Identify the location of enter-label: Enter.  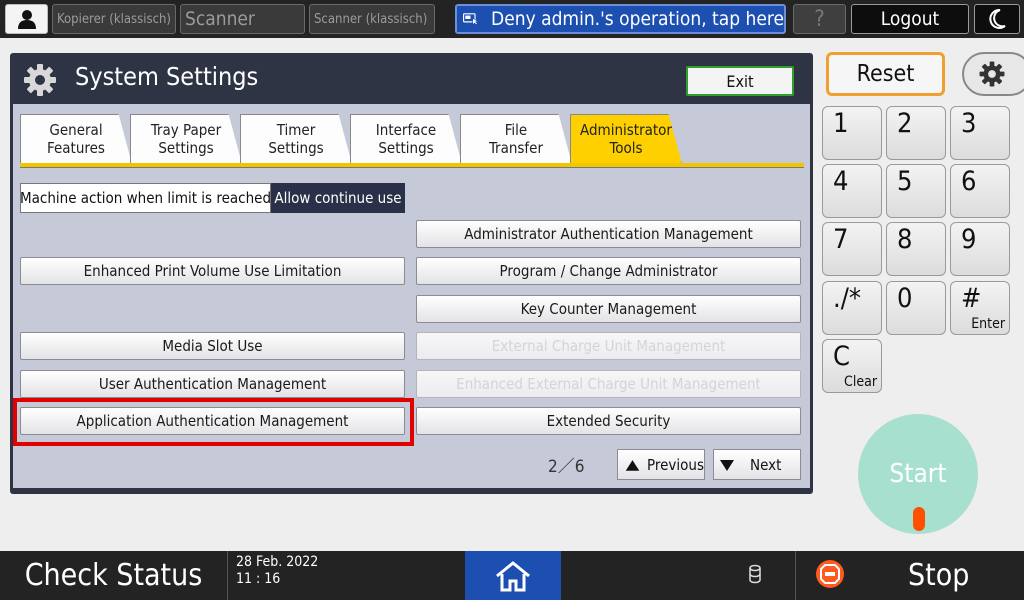
(988, 324).